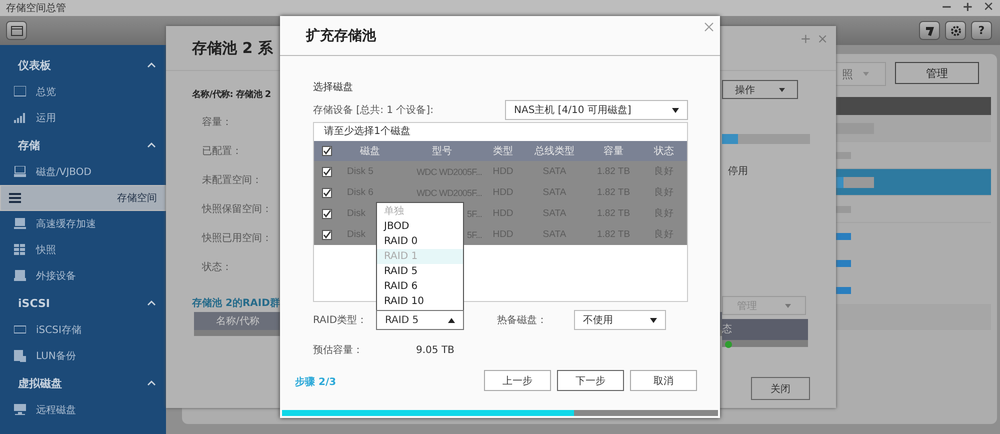  What do you see at coordinates (83, 198) in the screenshot?
I see `sidebar-item: 存储空间` at bounding box center [83, 198].